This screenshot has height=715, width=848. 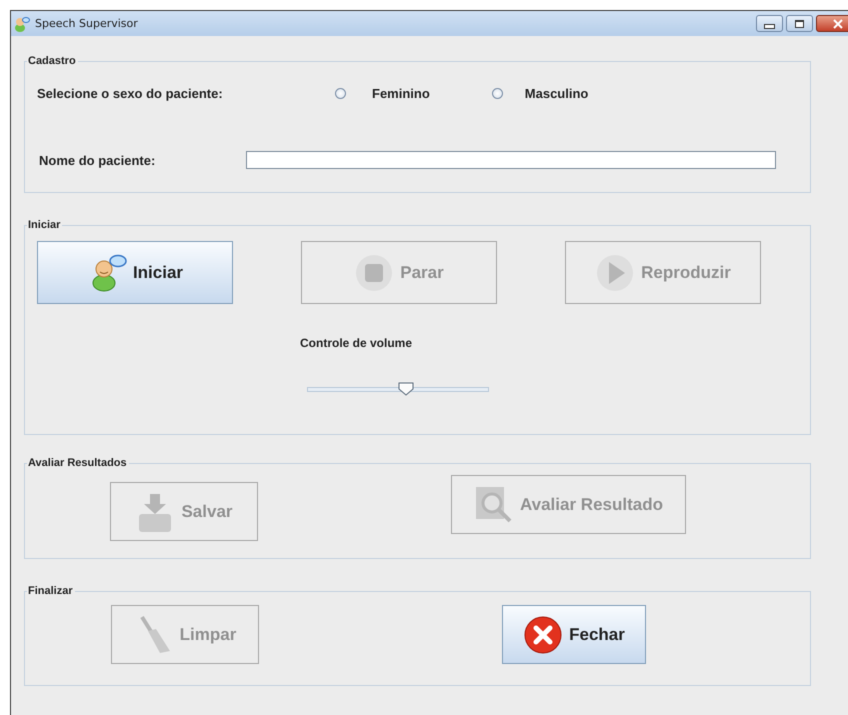 What do you see at coordinates (357, 343) in the screenshot?
I see `volume-label: Controle de volume` at bounding box center [357, 343].